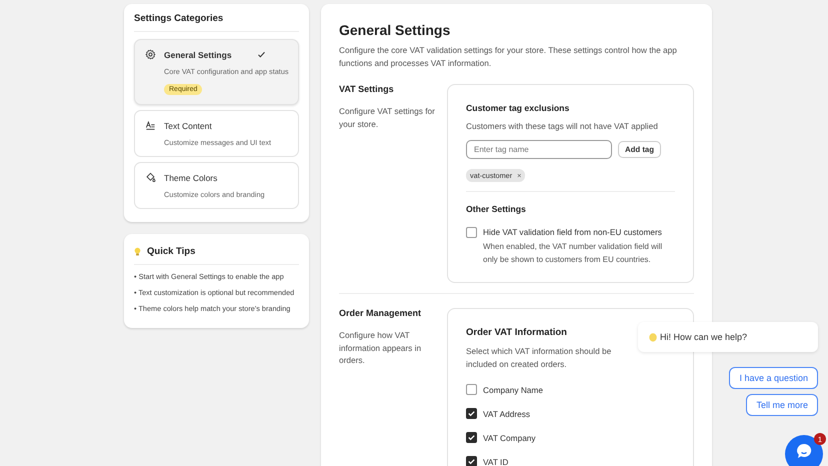 The height and width of the screenshot is (466, 828). I want to click on help-text: When enabled, the VAT number validation field will only be shown to customers from EU countries., so click(573, 253).